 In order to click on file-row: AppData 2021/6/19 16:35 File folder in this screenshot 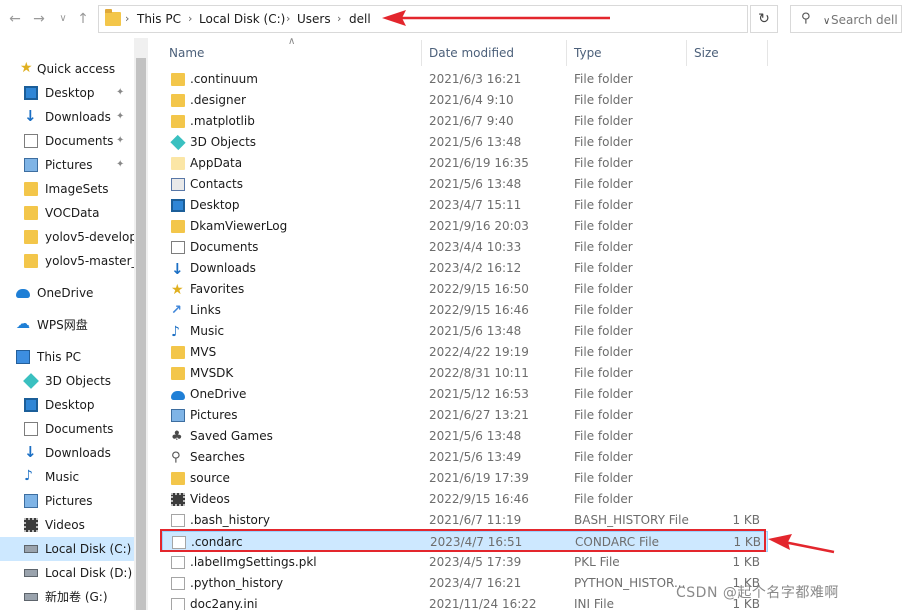, I will do `click(465, 163)`.